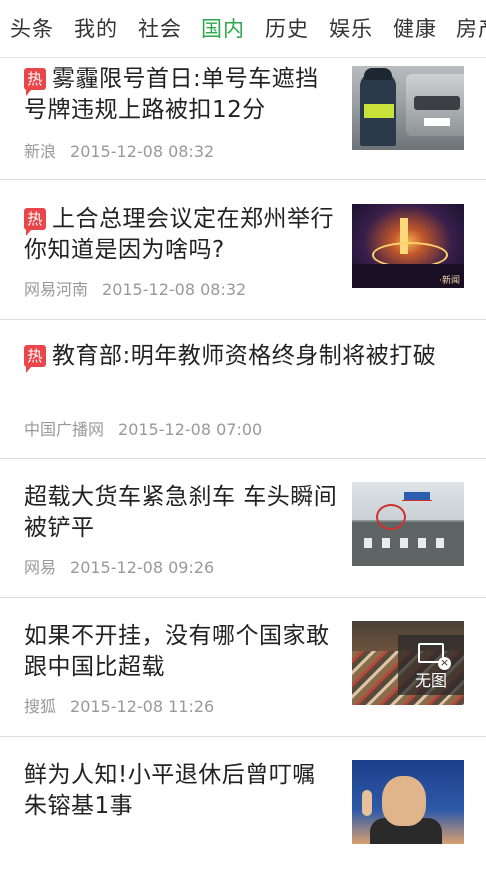 This screenshot has height=876, width=486. I want to click on tab-domestic: 国内, so click(223, 29).